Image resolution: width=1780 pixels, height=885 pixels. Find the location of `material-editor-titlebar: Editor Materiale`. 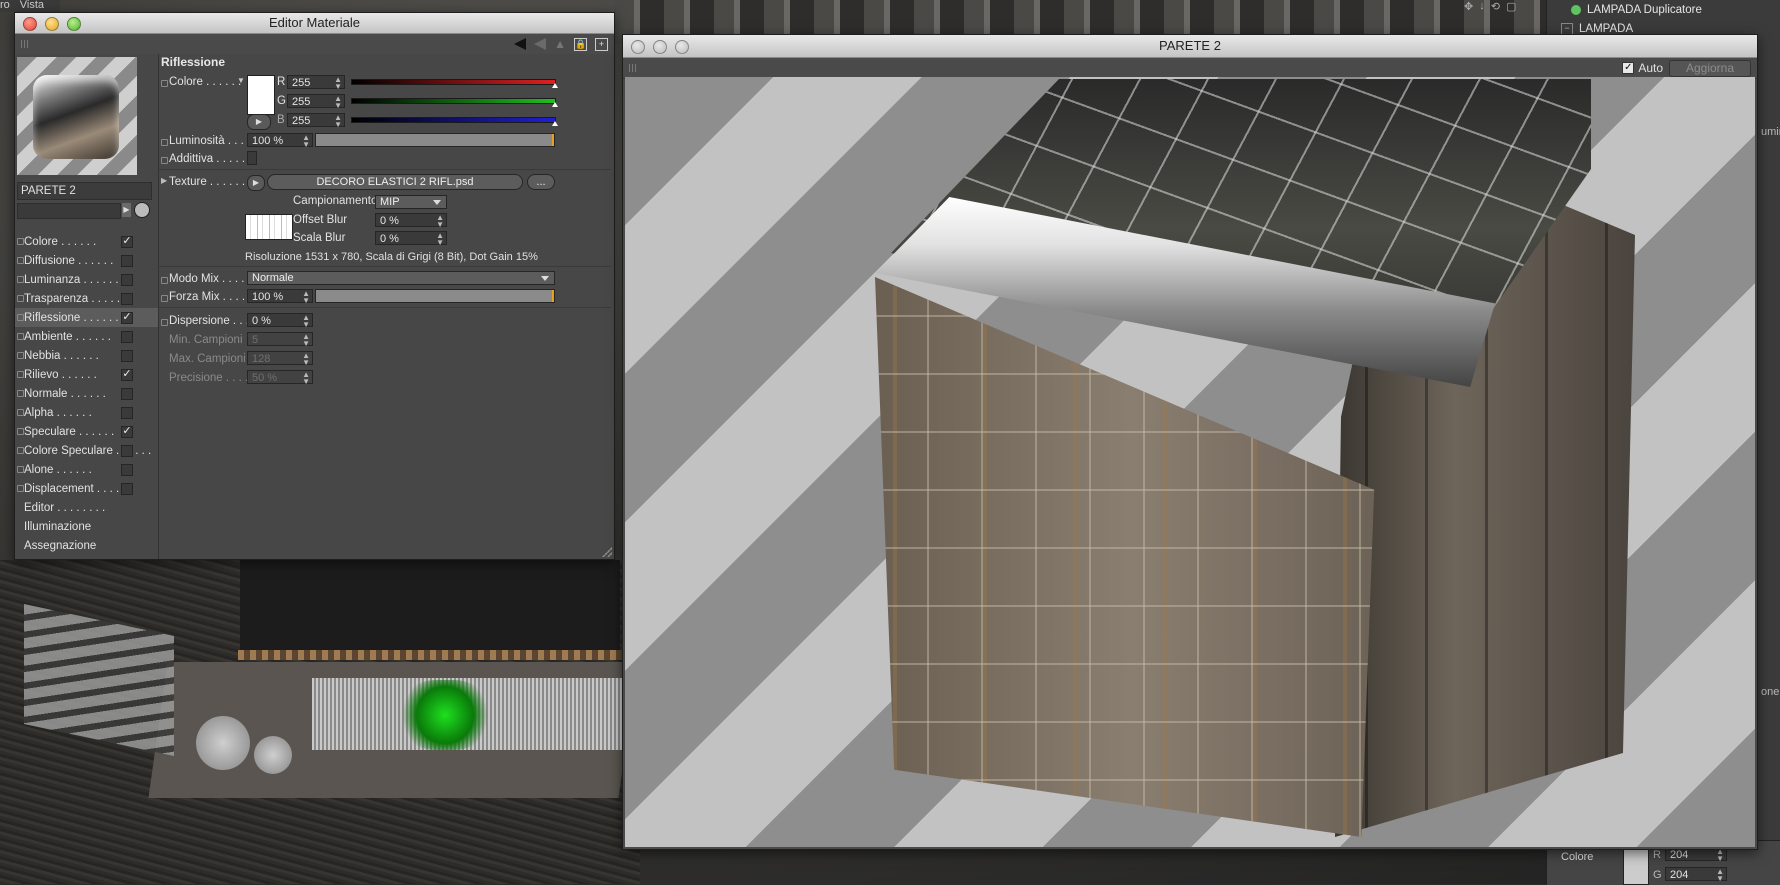

material-editor-titlebar: Editor Materiale is located at coordinates (314, 23).